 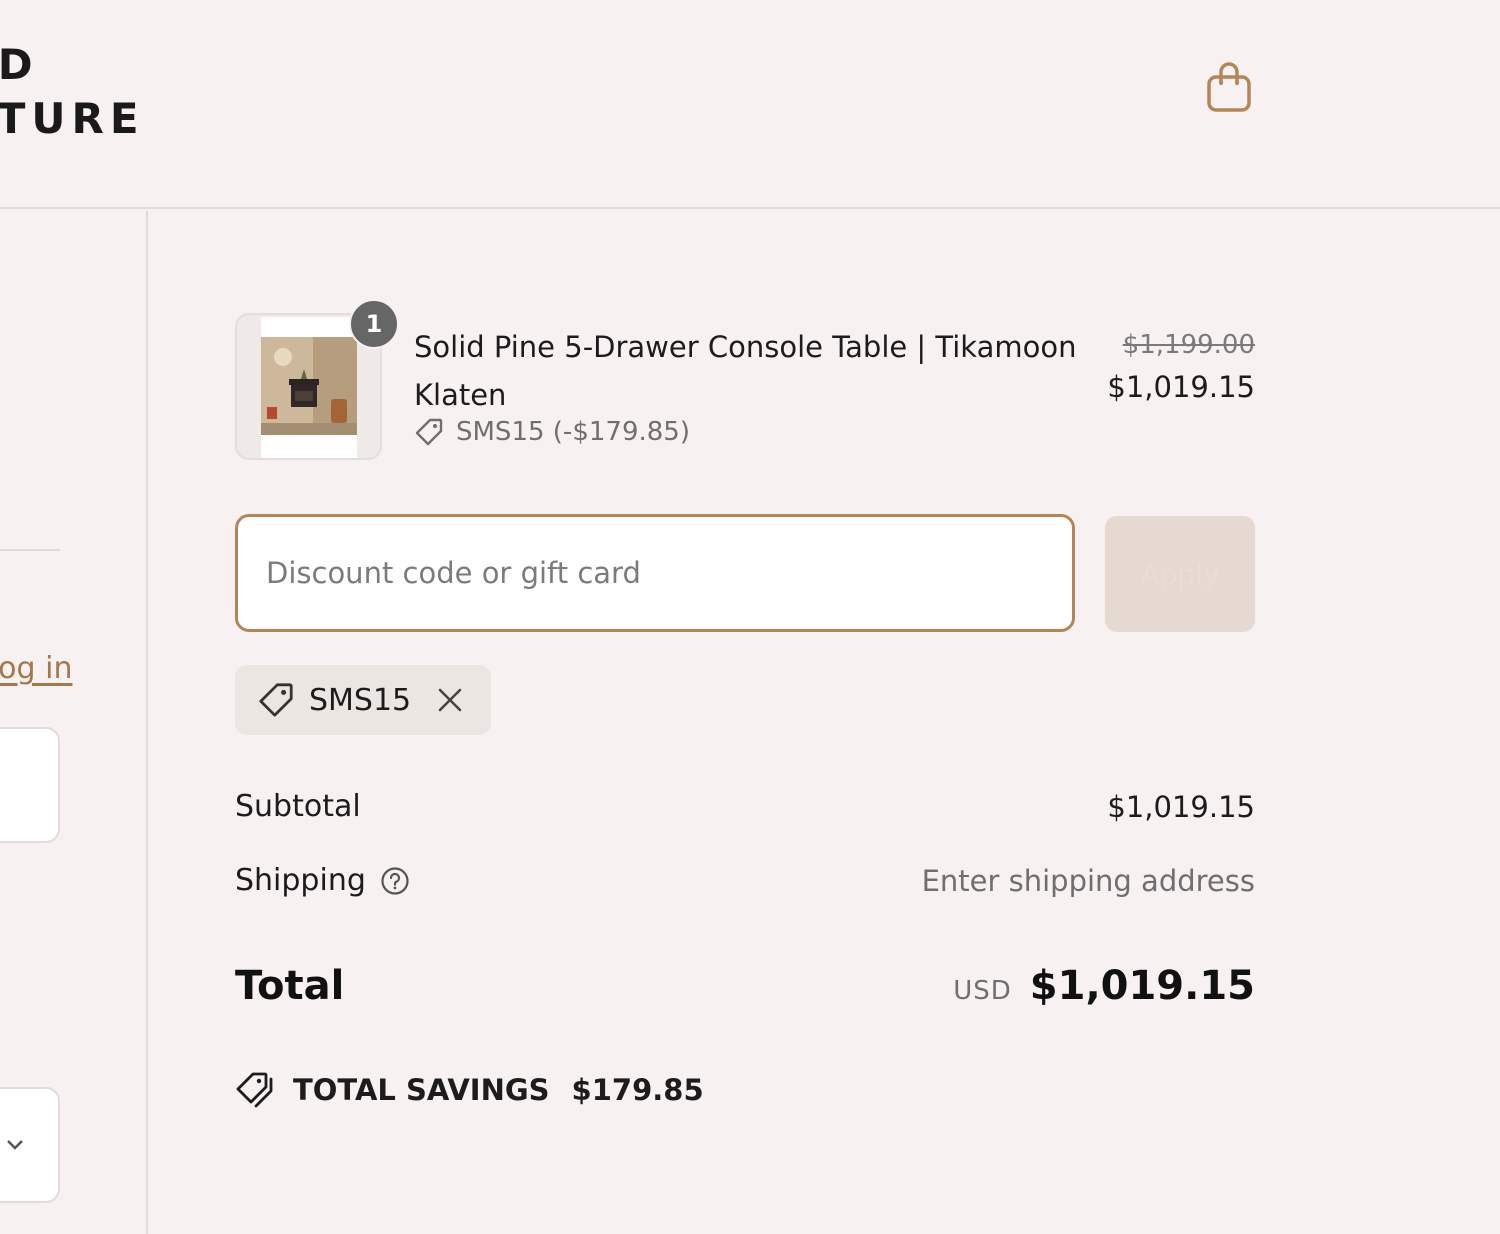 What do you see at coordinates (72, 92) in the screenshot?
I see `store-logo: OD NITURE` at bounding box center [72, 92].